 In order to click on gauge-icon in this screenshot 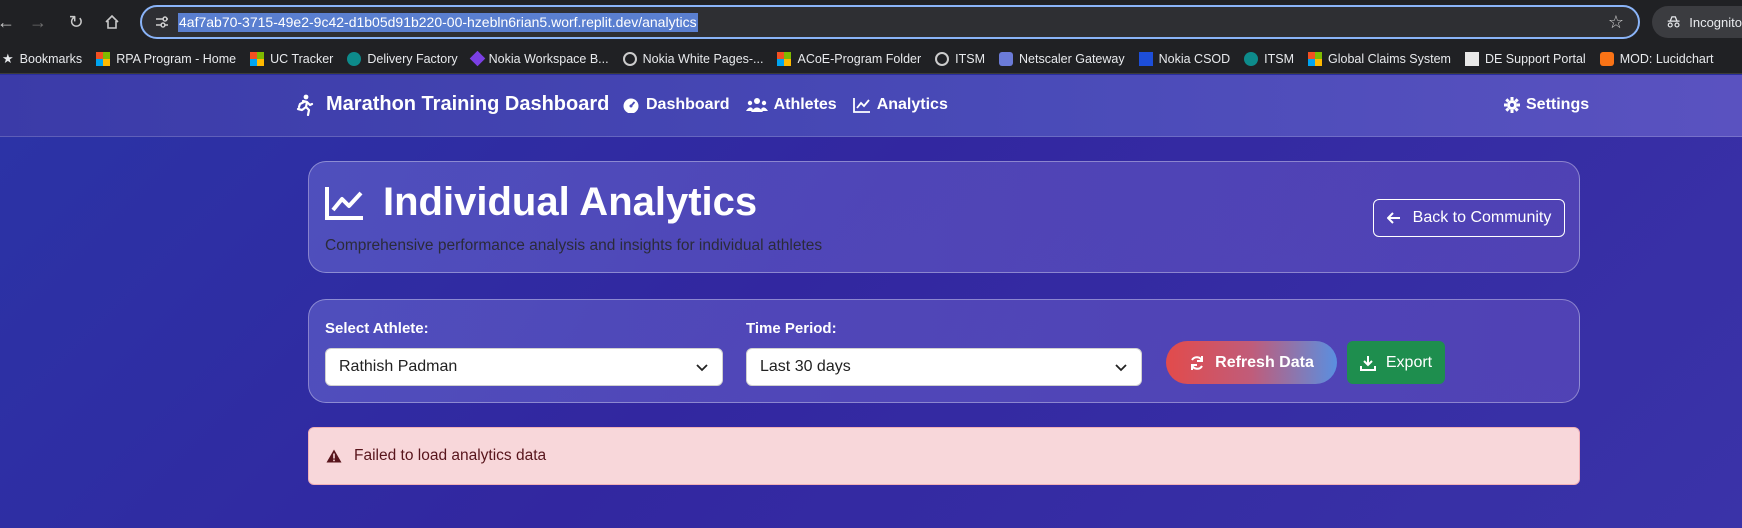, I will do `click(631, 105)`.